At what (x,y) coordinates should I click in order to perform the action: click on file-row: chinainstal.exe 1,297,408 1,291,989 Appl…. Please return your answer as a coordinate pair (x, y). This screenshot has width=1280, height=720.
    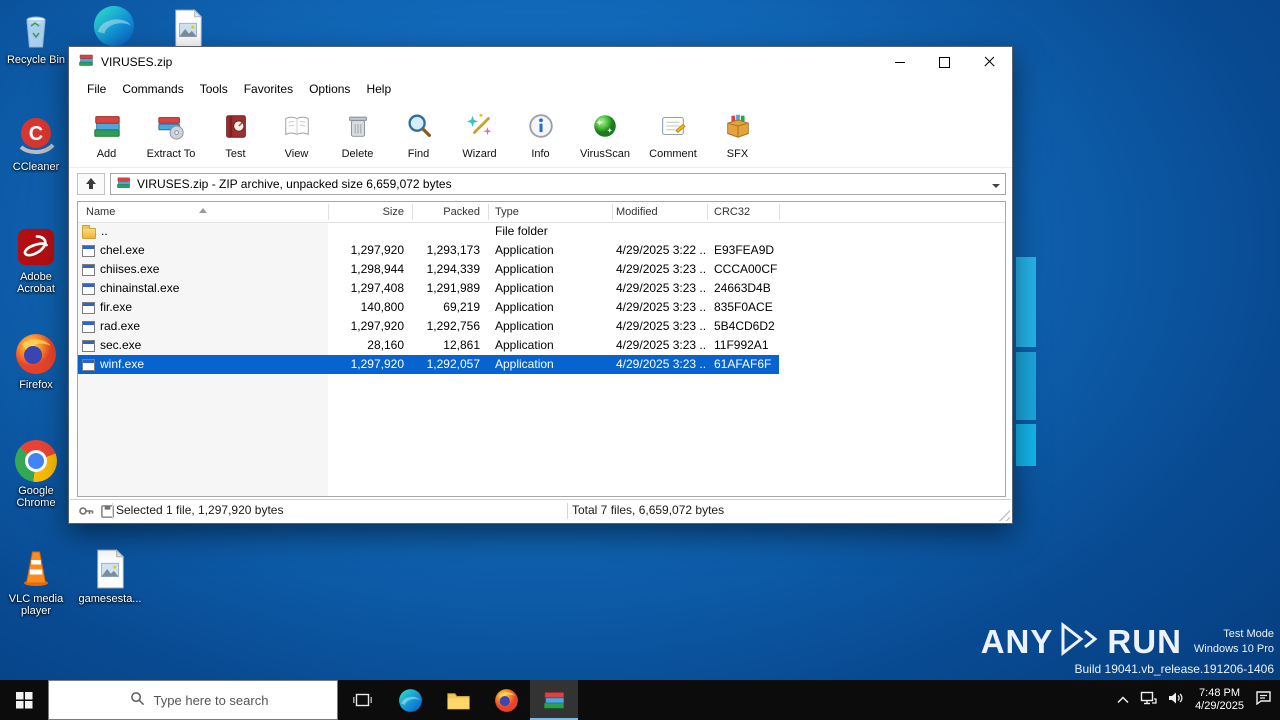
    Looking at the image, I should click on (541, 288).